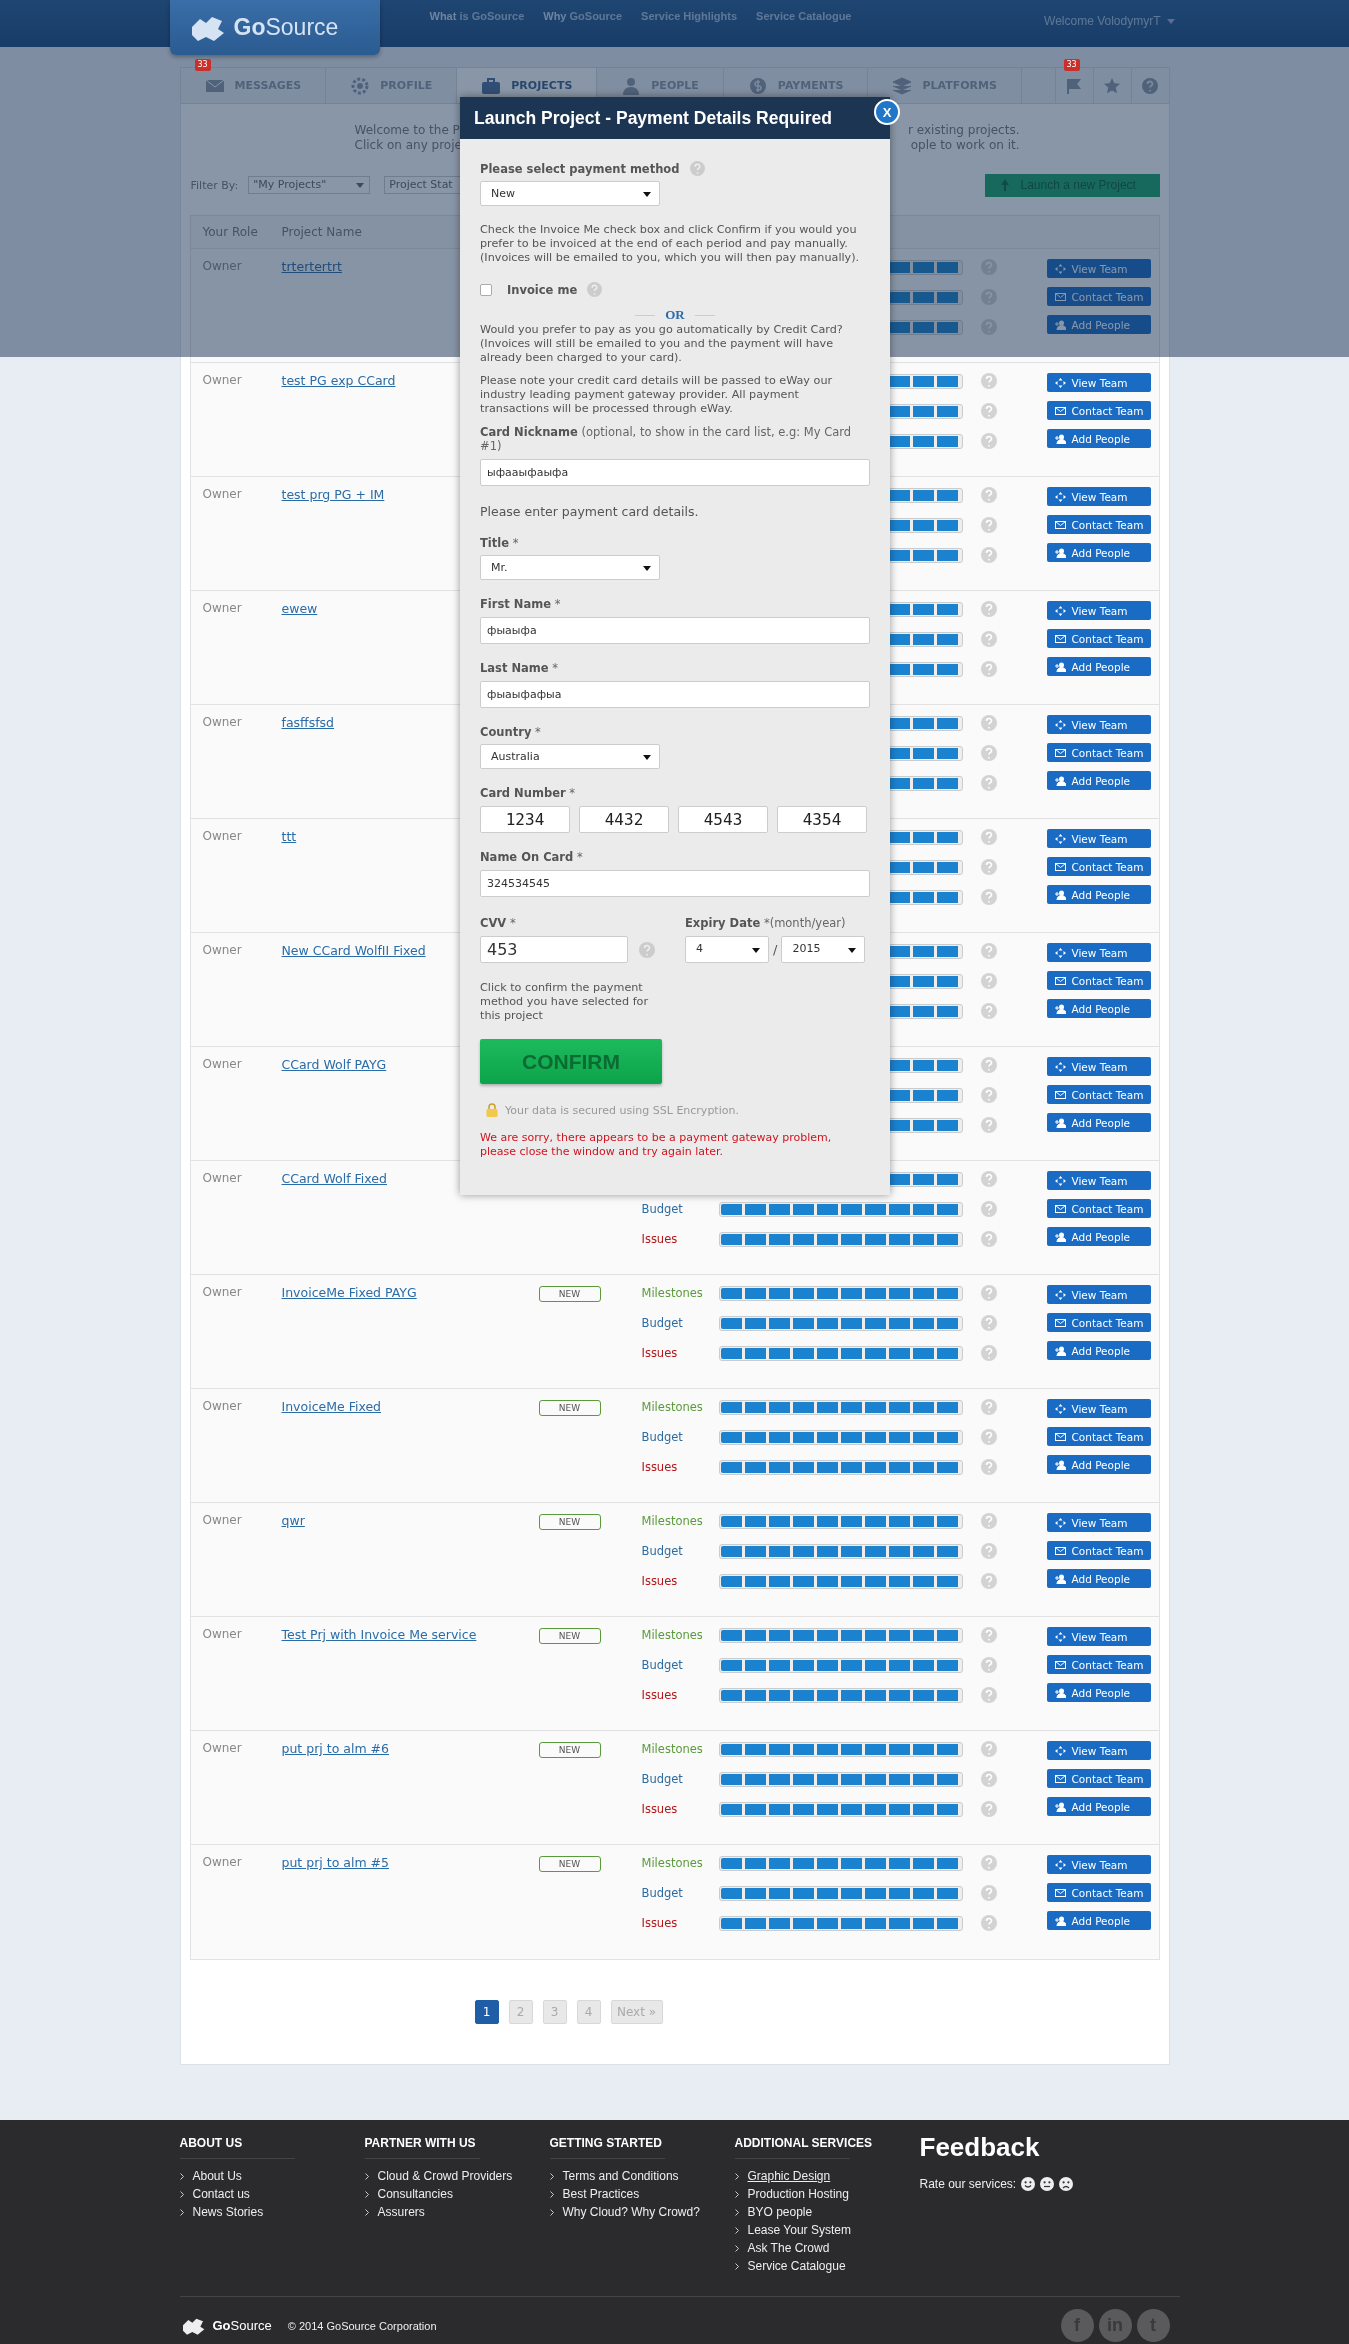  I want to click on project-link: Test Prj with Invoice Me service, so click(379, 1634).